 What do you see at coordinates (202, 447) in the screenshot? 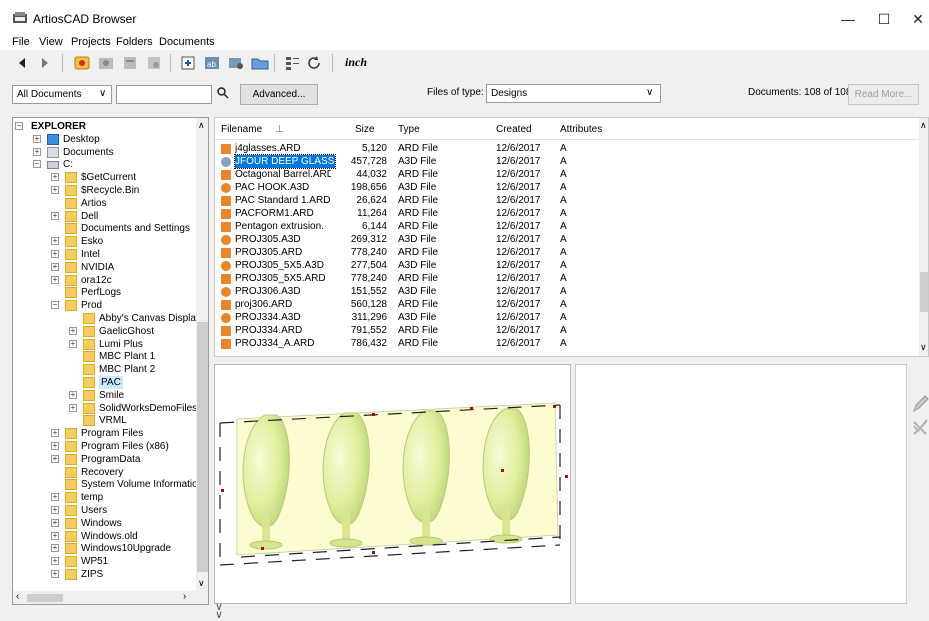
I see `tree-scroll-thumb` at bounding box center [202, 447].